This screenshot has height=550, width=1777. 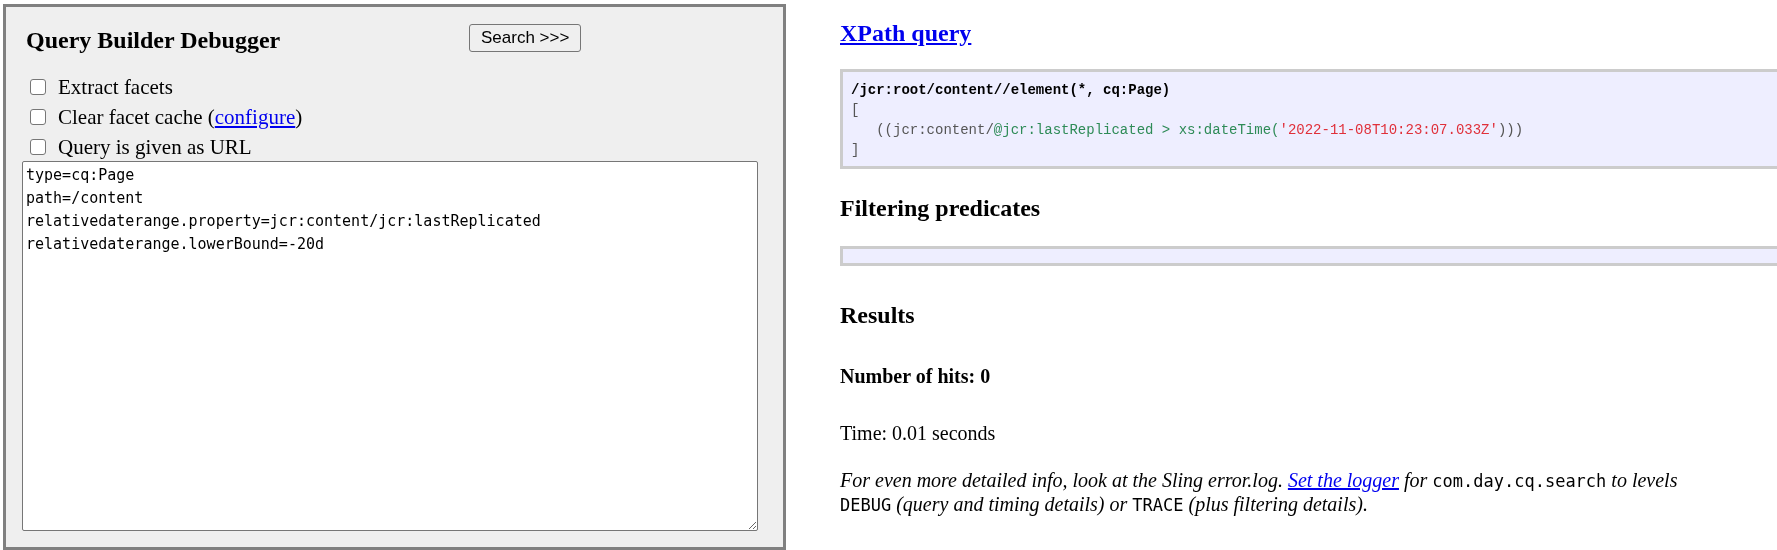 I want to click on xpath-query-link: XPath query, so click(x=906, y=33).